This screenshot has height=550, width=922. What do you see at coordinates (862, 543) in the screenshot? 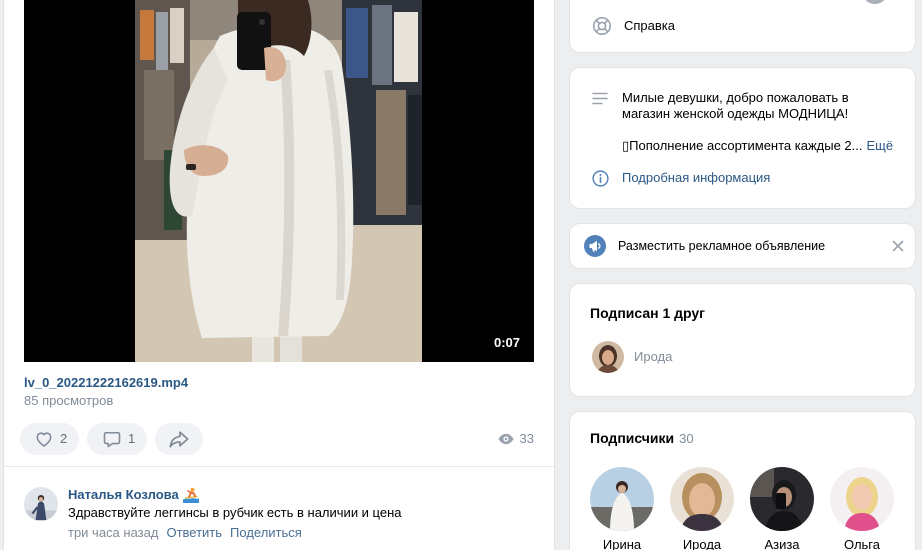
I see `subscriber-name: Ольга` at bounding box center [862, 543].